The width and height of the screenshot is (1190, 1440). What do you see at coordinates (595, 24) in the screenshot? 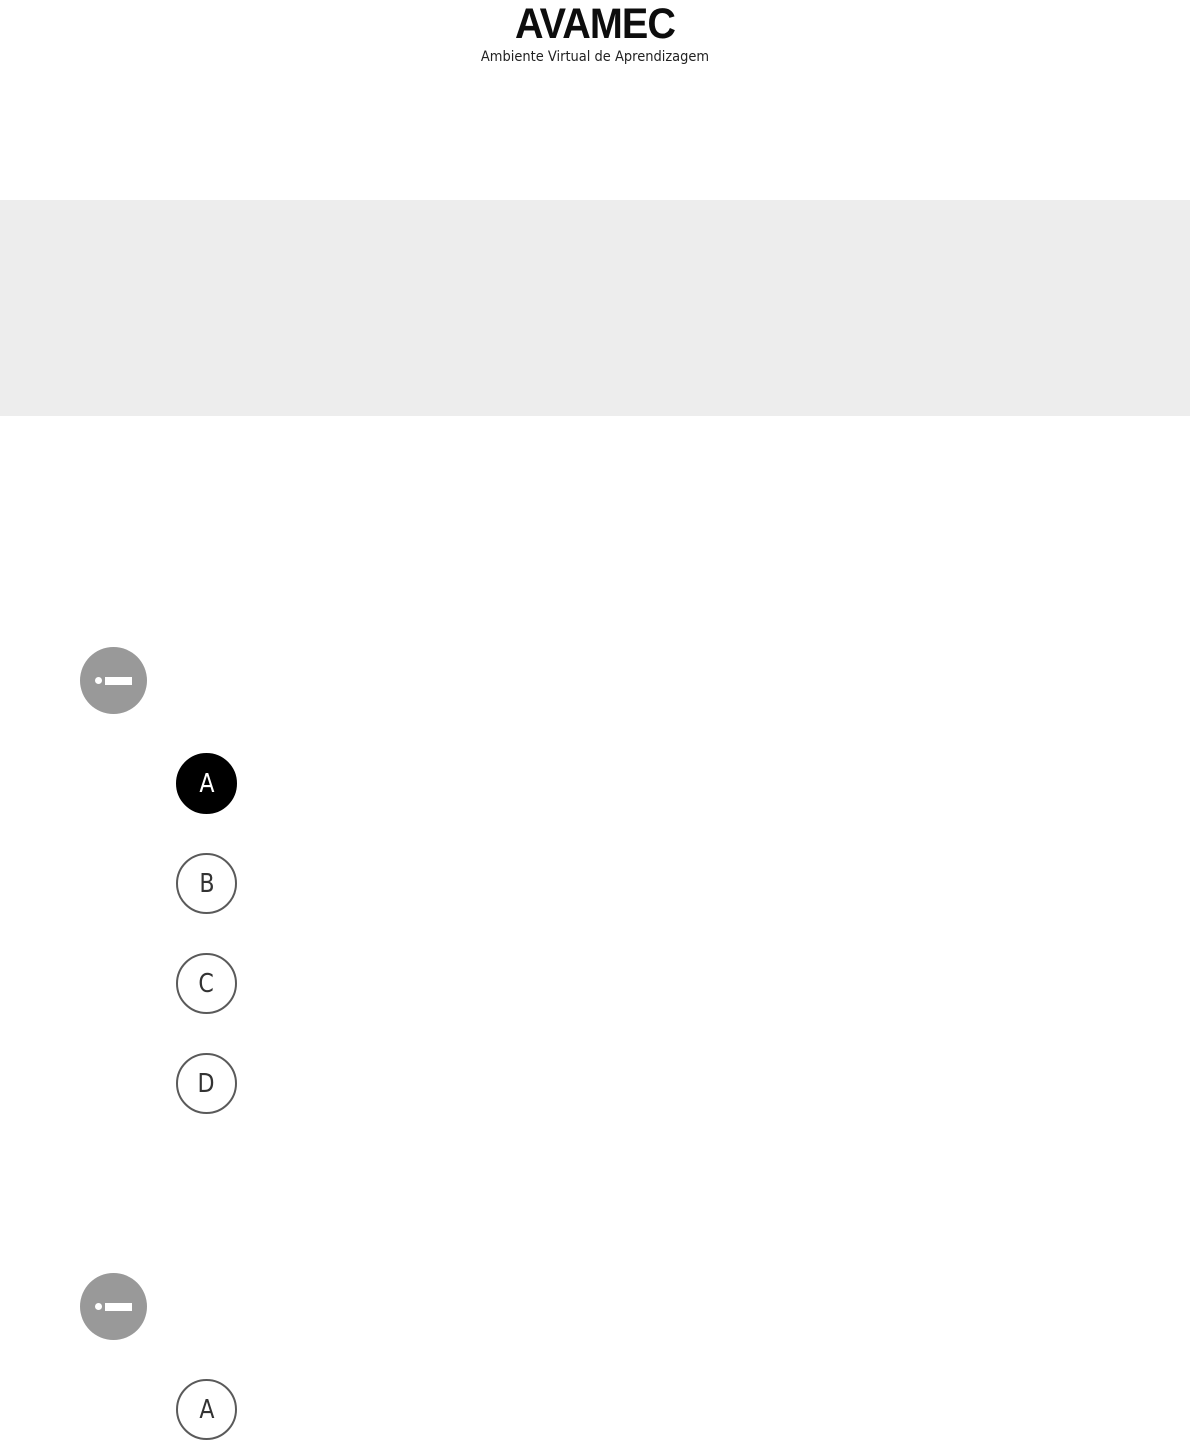
I see `logo-wordmark: AVAMEC` at bounding box center [595, 24].